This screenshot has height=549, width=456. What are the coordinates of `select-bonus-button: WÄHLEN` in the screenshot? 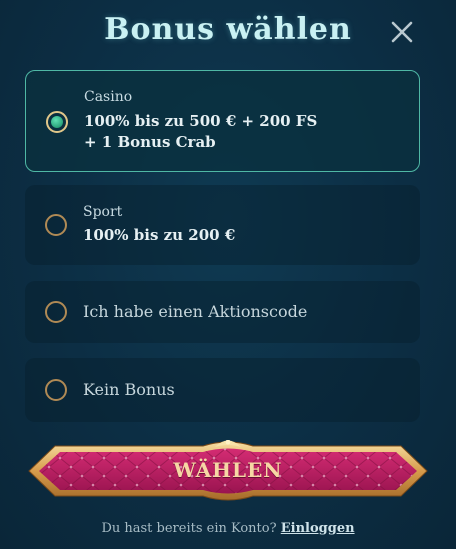 It's located at (228, 471).